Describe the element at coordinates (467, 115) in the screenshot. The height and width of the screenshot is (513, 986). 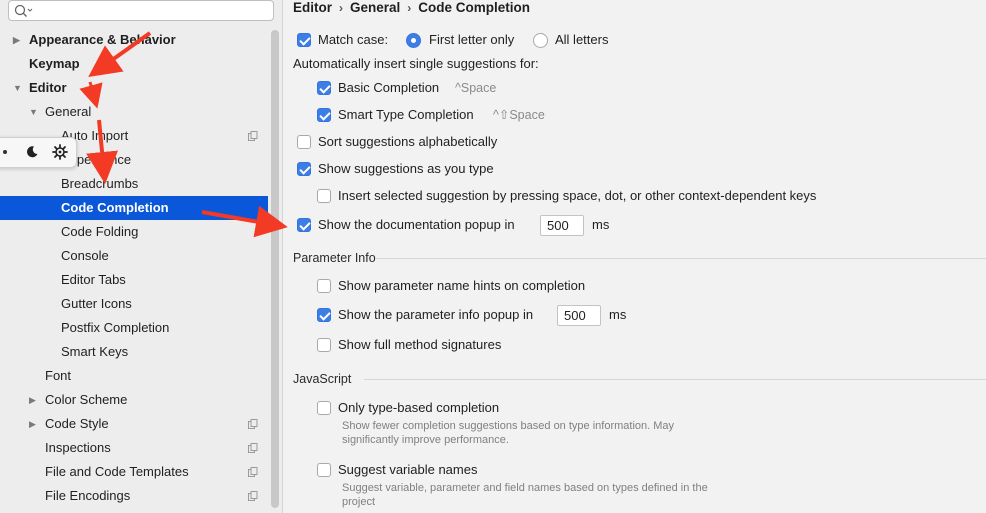
I see `smart-type-row: Smart Type Completion ^⇧Space` at that location.